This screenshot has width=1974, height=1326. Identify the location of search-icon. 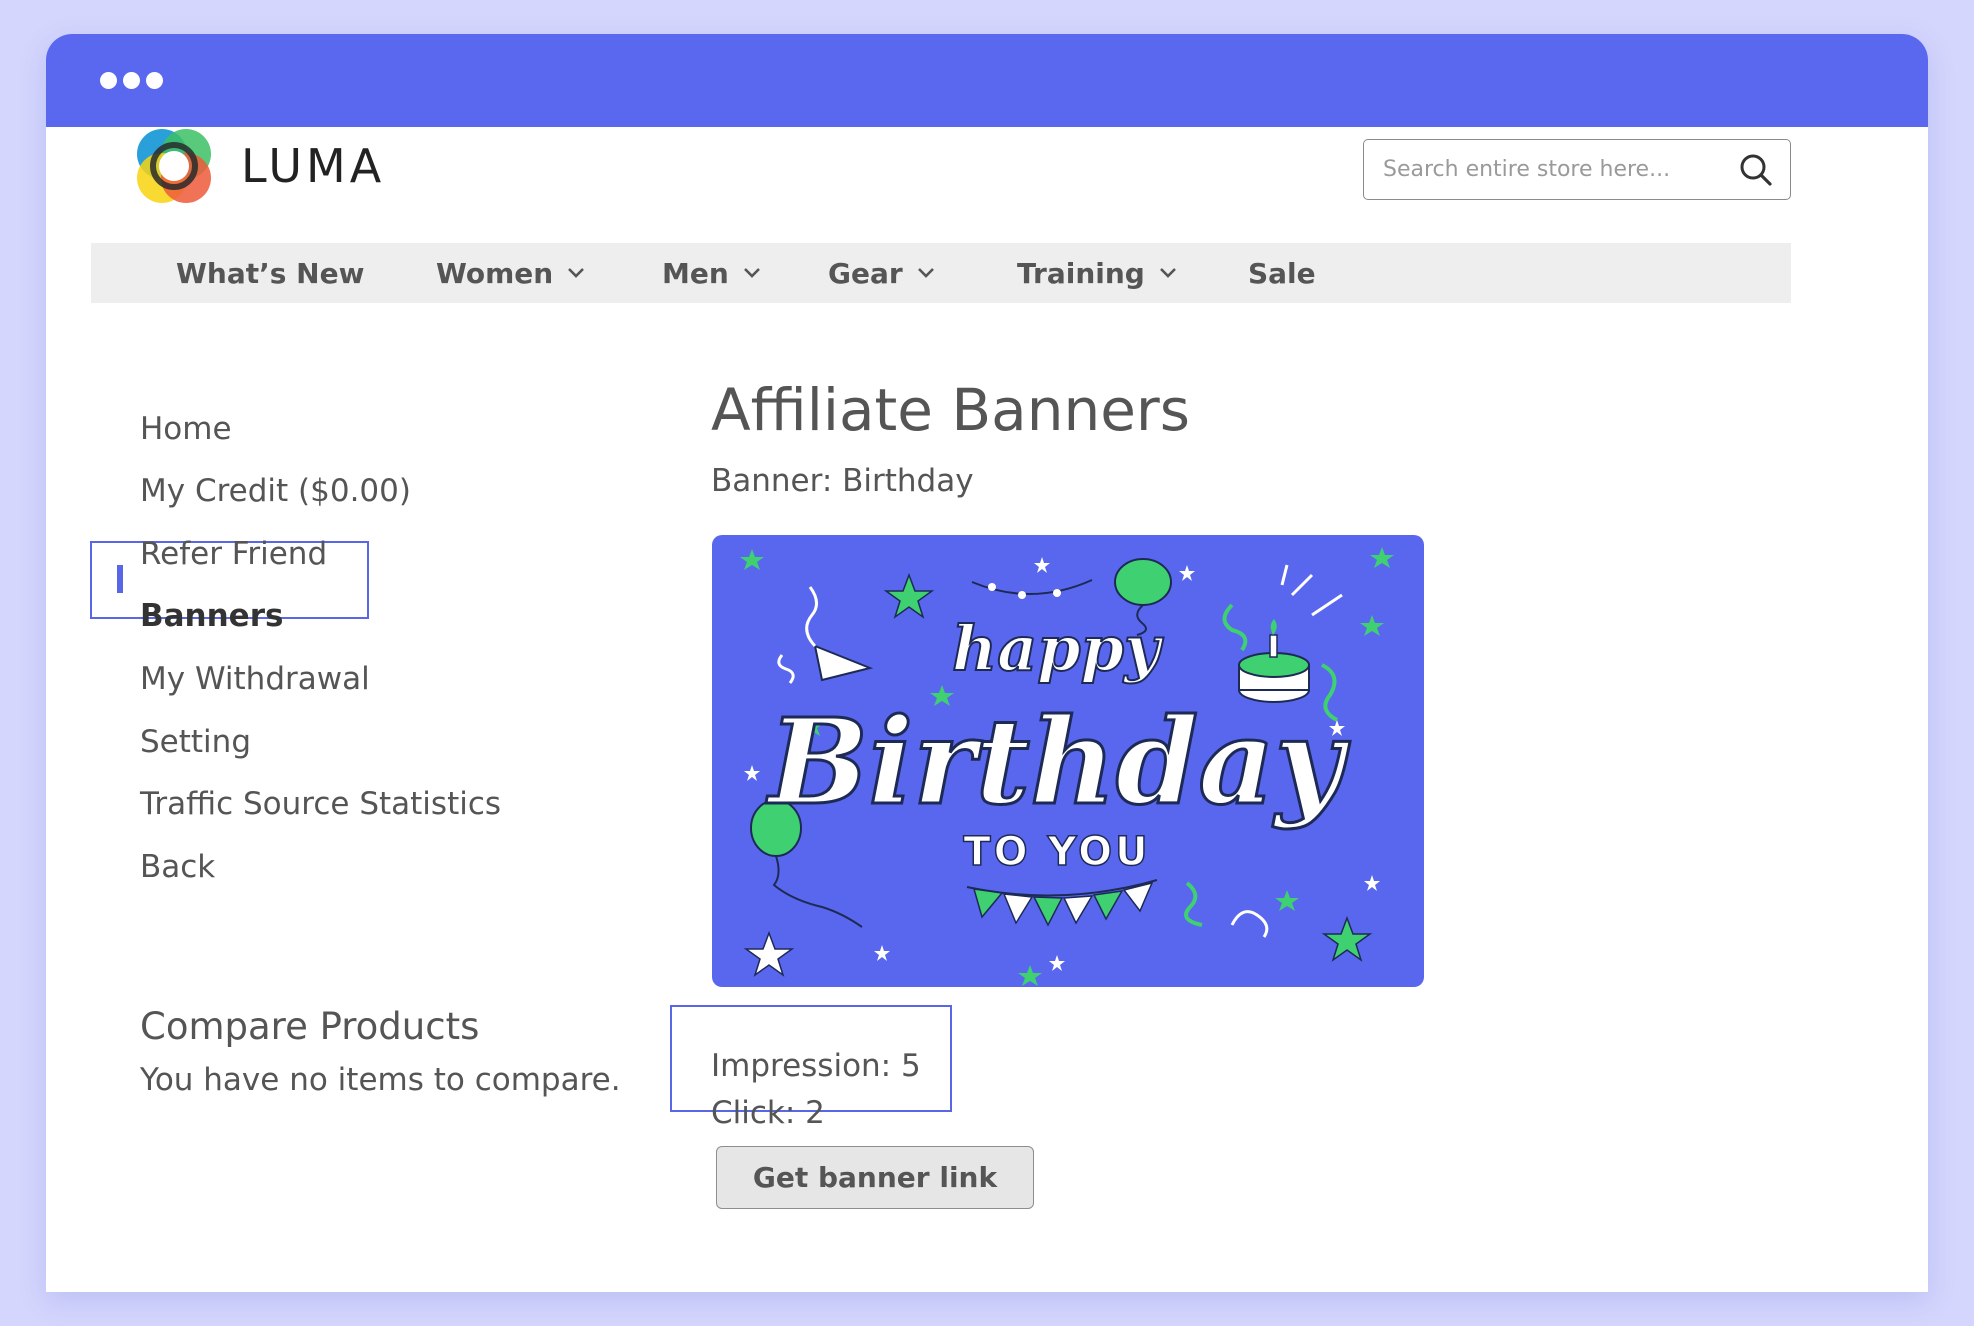
(1756, 170).